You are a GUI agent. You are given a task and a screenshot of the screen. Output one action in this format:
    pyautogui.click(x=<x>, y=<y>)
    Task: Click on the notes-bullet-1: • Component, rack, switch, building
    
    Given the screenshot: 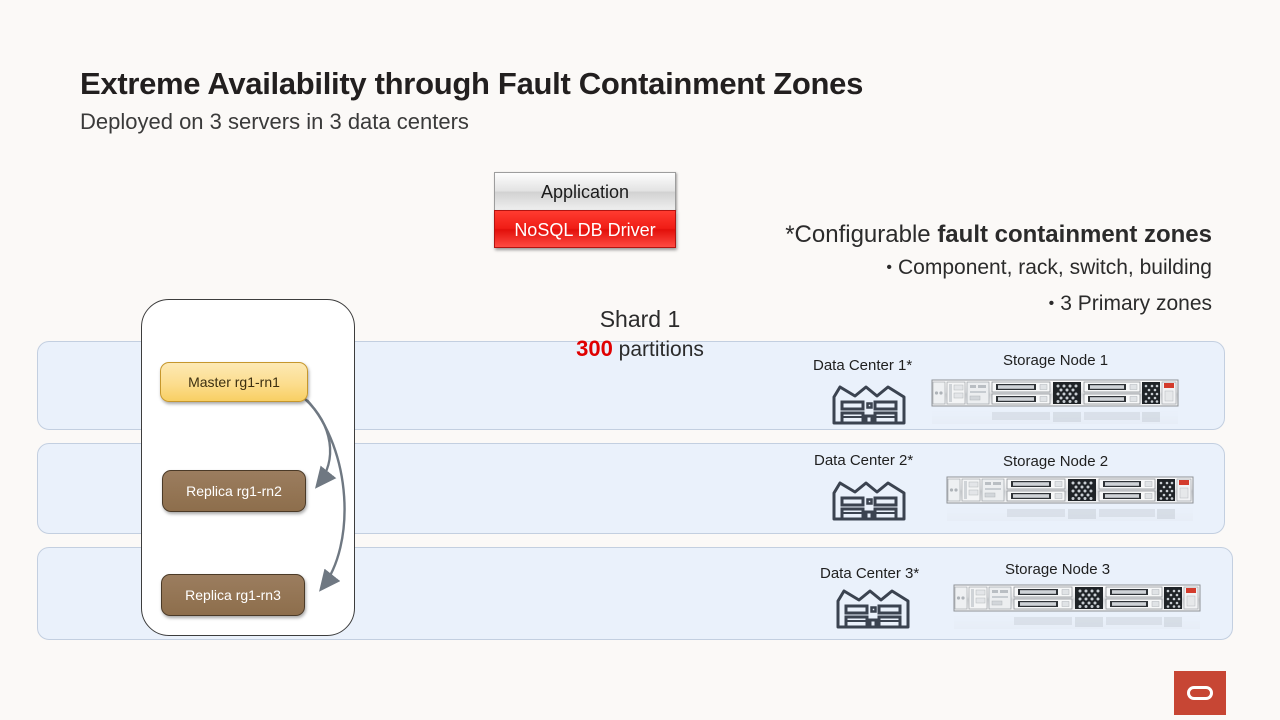 What is the action you would take?
    pyautogui.click(x=952, y=268)
    